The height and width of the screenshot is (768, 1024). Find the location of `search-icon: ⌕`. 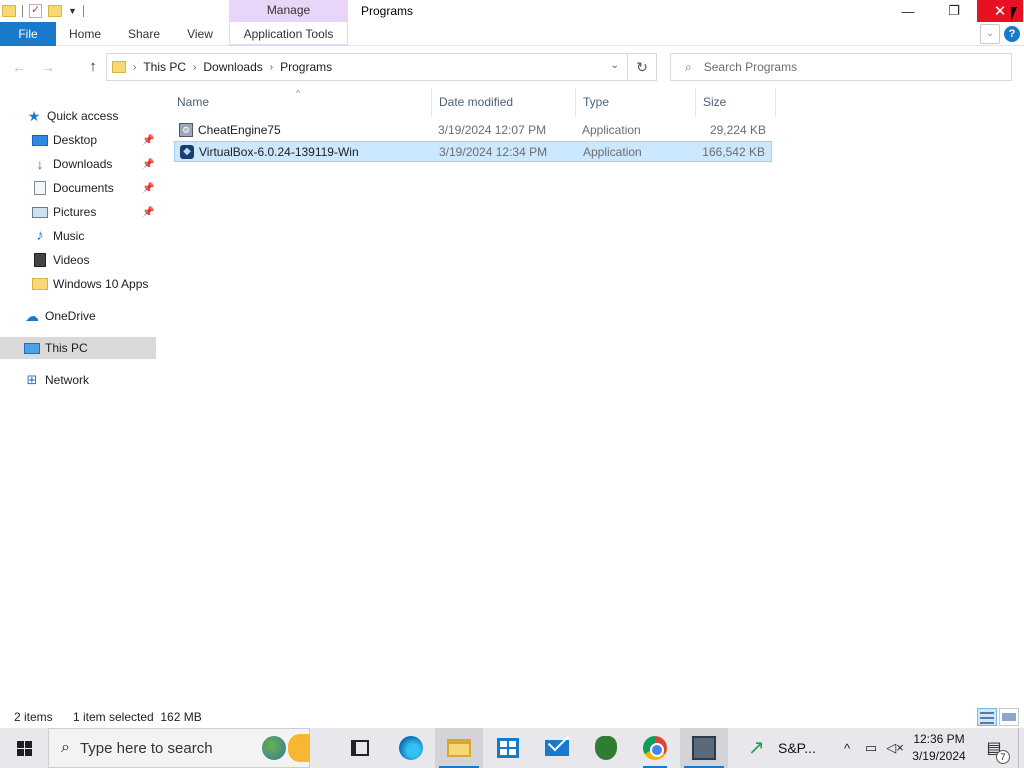

search-icon: ⌕ is located at coordinates (65, 747).